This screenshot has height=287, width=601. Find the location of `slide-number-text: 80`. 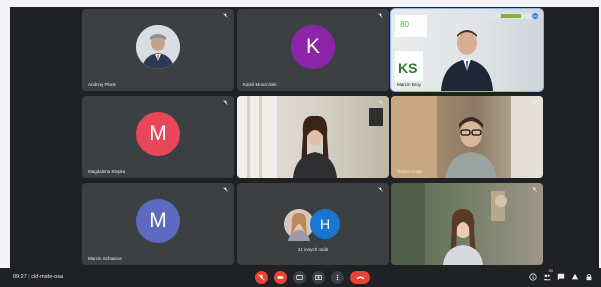

slide-number-text: 80 is located at coordinates (404, 24).